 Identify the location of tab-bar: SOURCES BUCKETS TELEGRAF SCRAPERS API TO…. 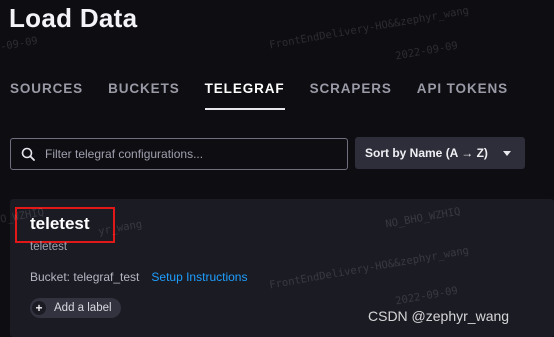
(271, 95).